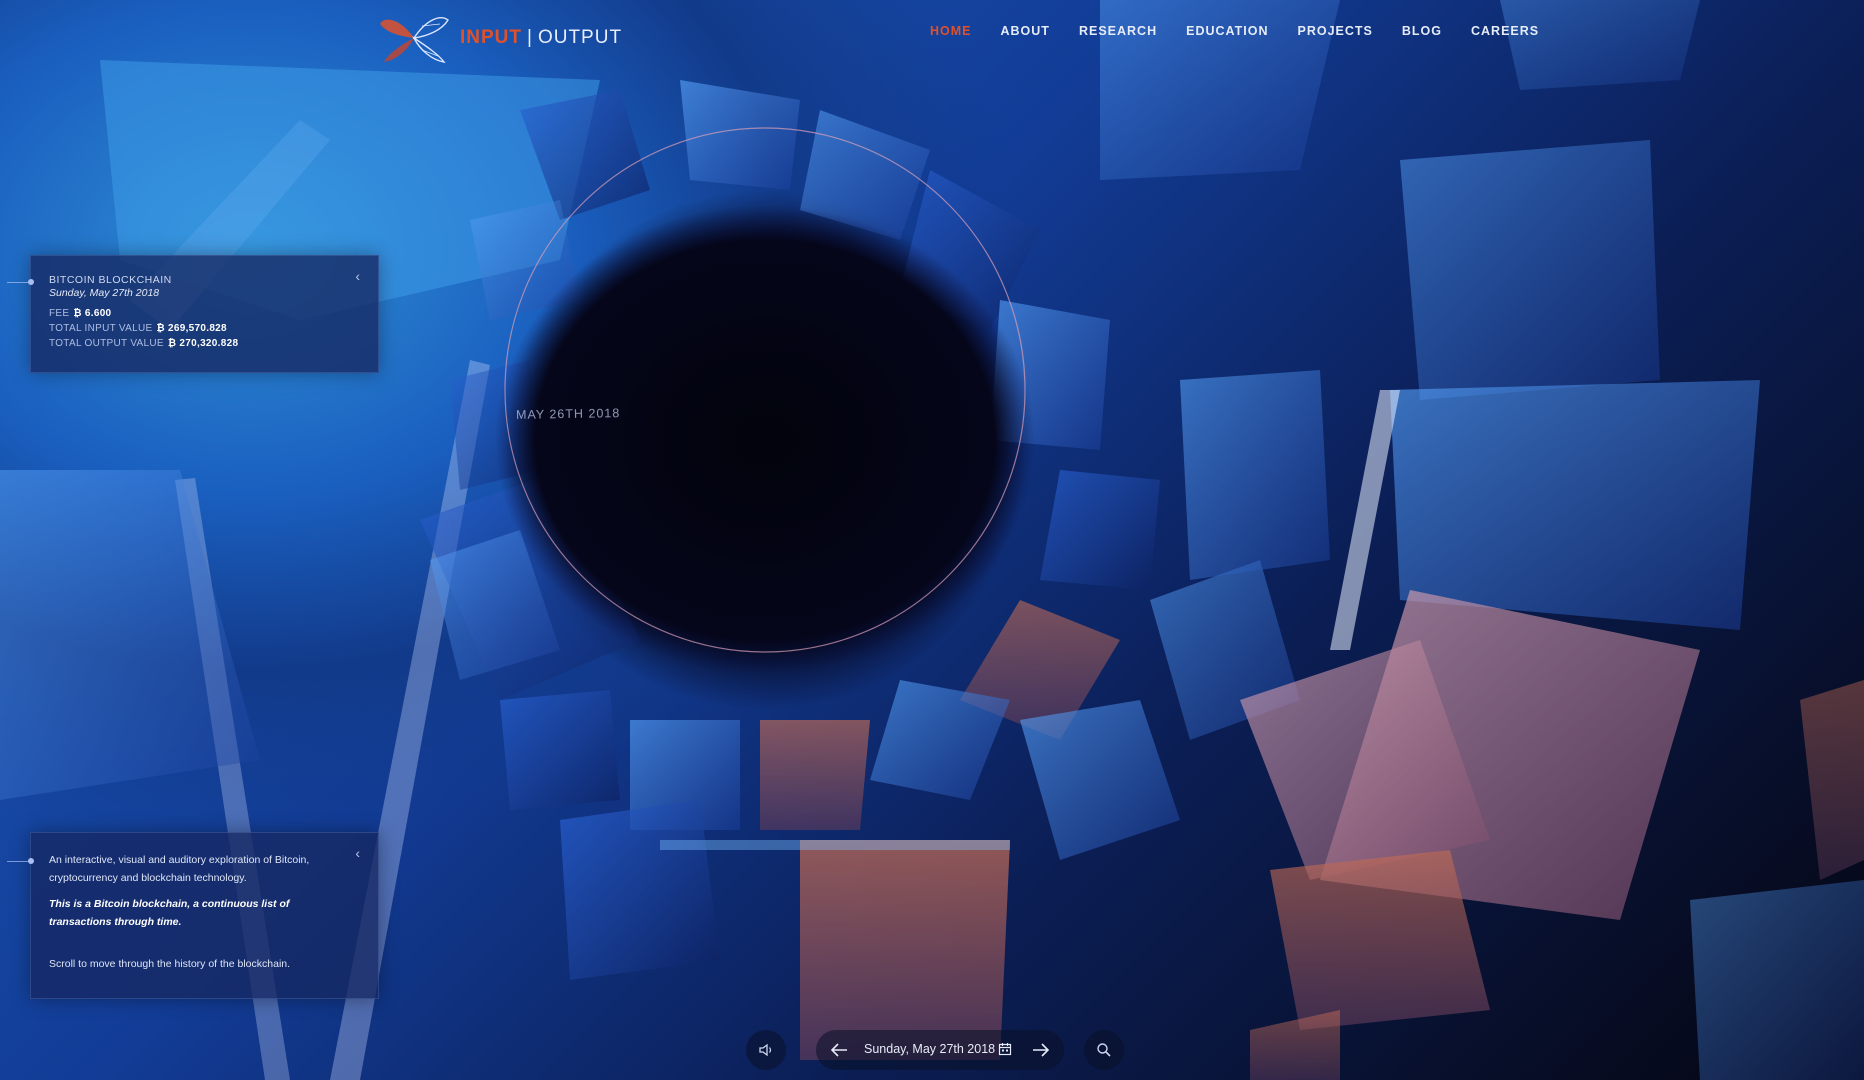 Image resolution: width=1864 pixels, height=1080 pixels. I want to click on total-input-label: TOTAL INPUT VALUE, so click(101, 328).